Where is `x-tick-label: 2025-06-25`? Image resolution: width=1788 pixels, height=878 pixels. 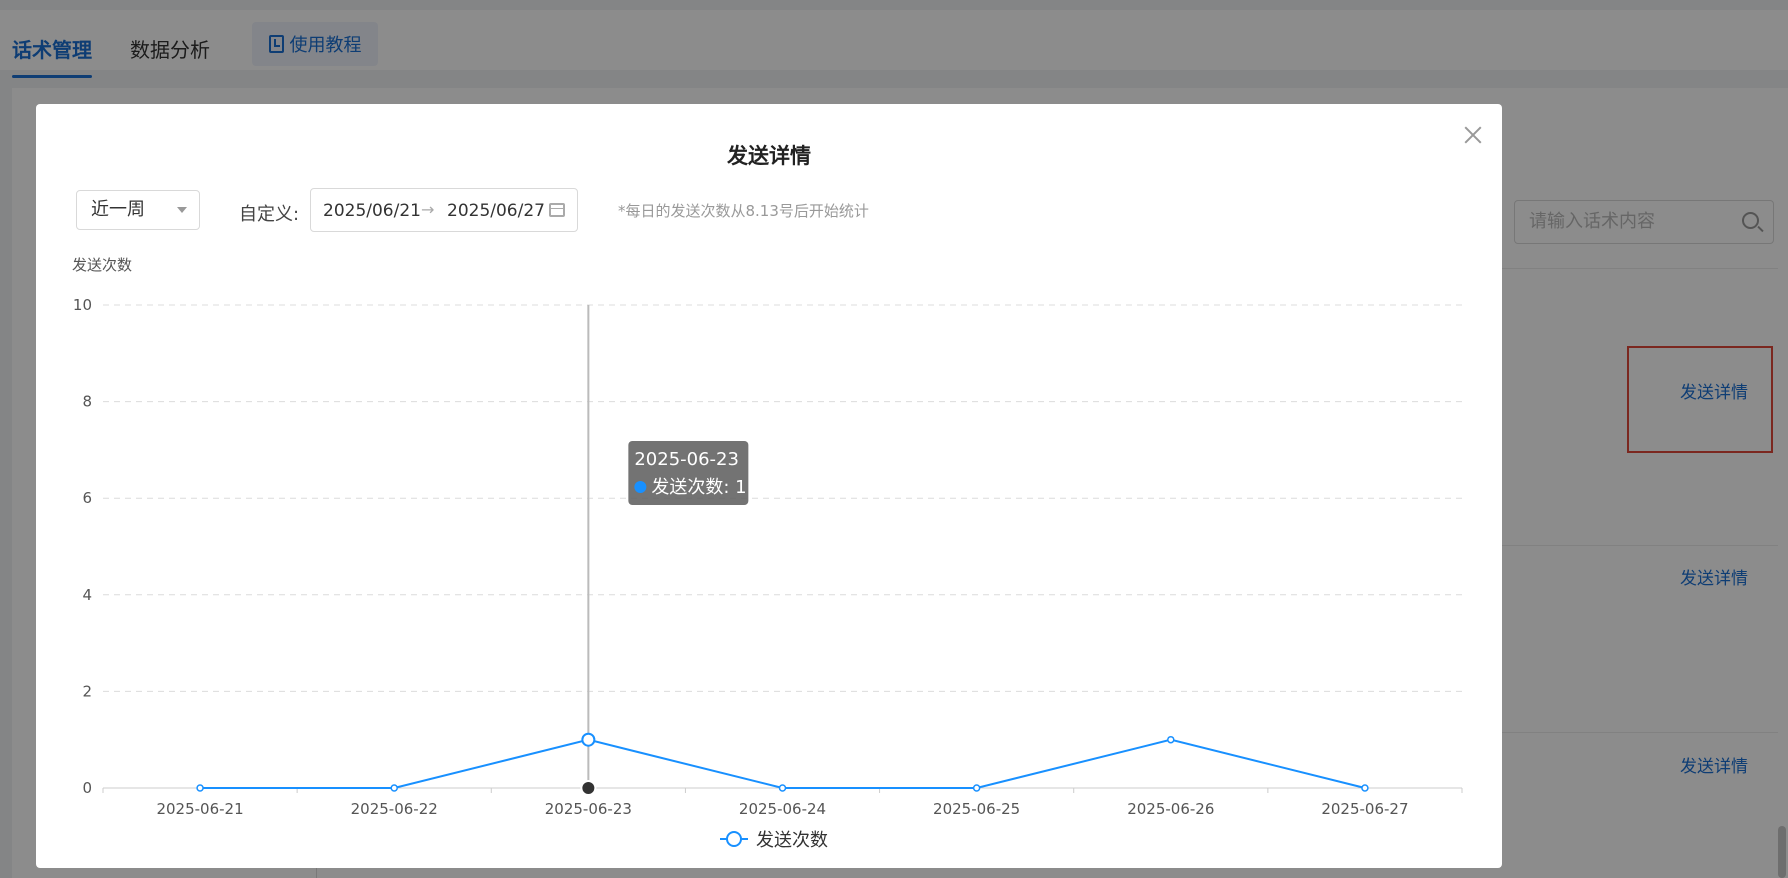 x-tick-label: 2025-06-25 is located at coordinates (976, 809).